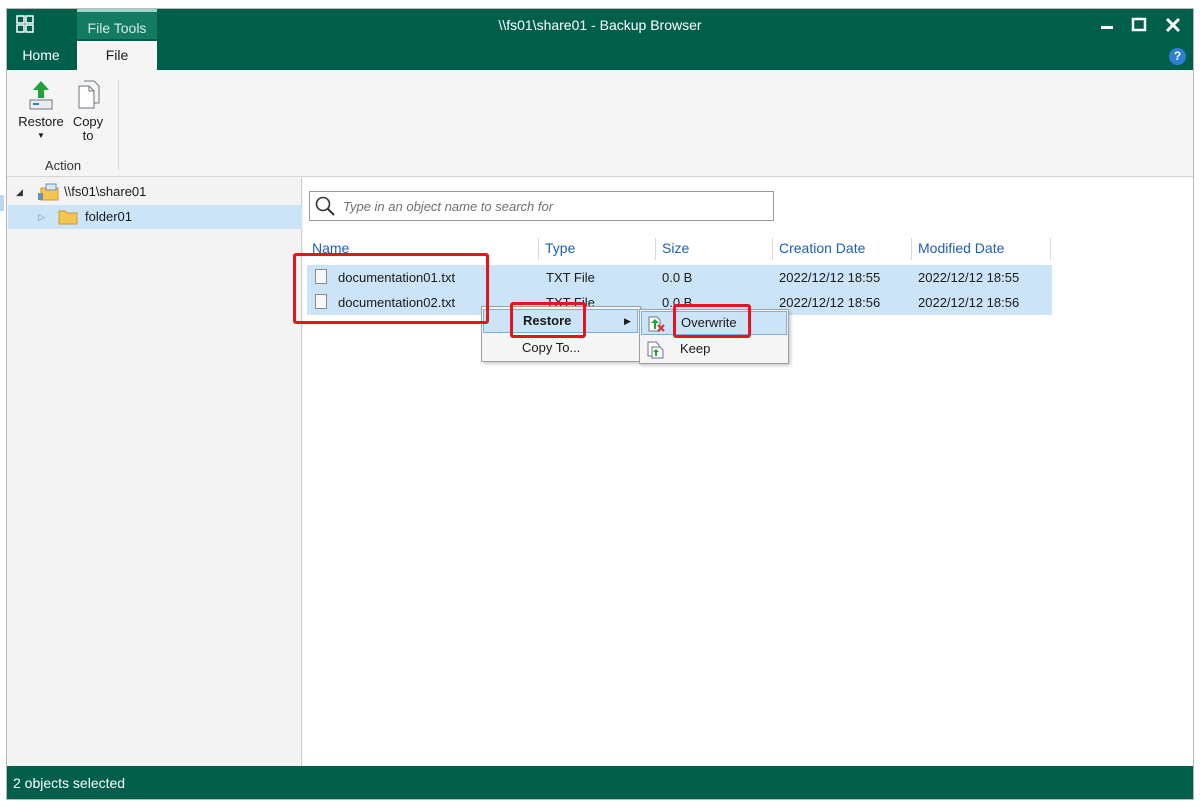  Describe the element at coordinates (325, 206) in the screenshot. I see `search-icon` at that location.